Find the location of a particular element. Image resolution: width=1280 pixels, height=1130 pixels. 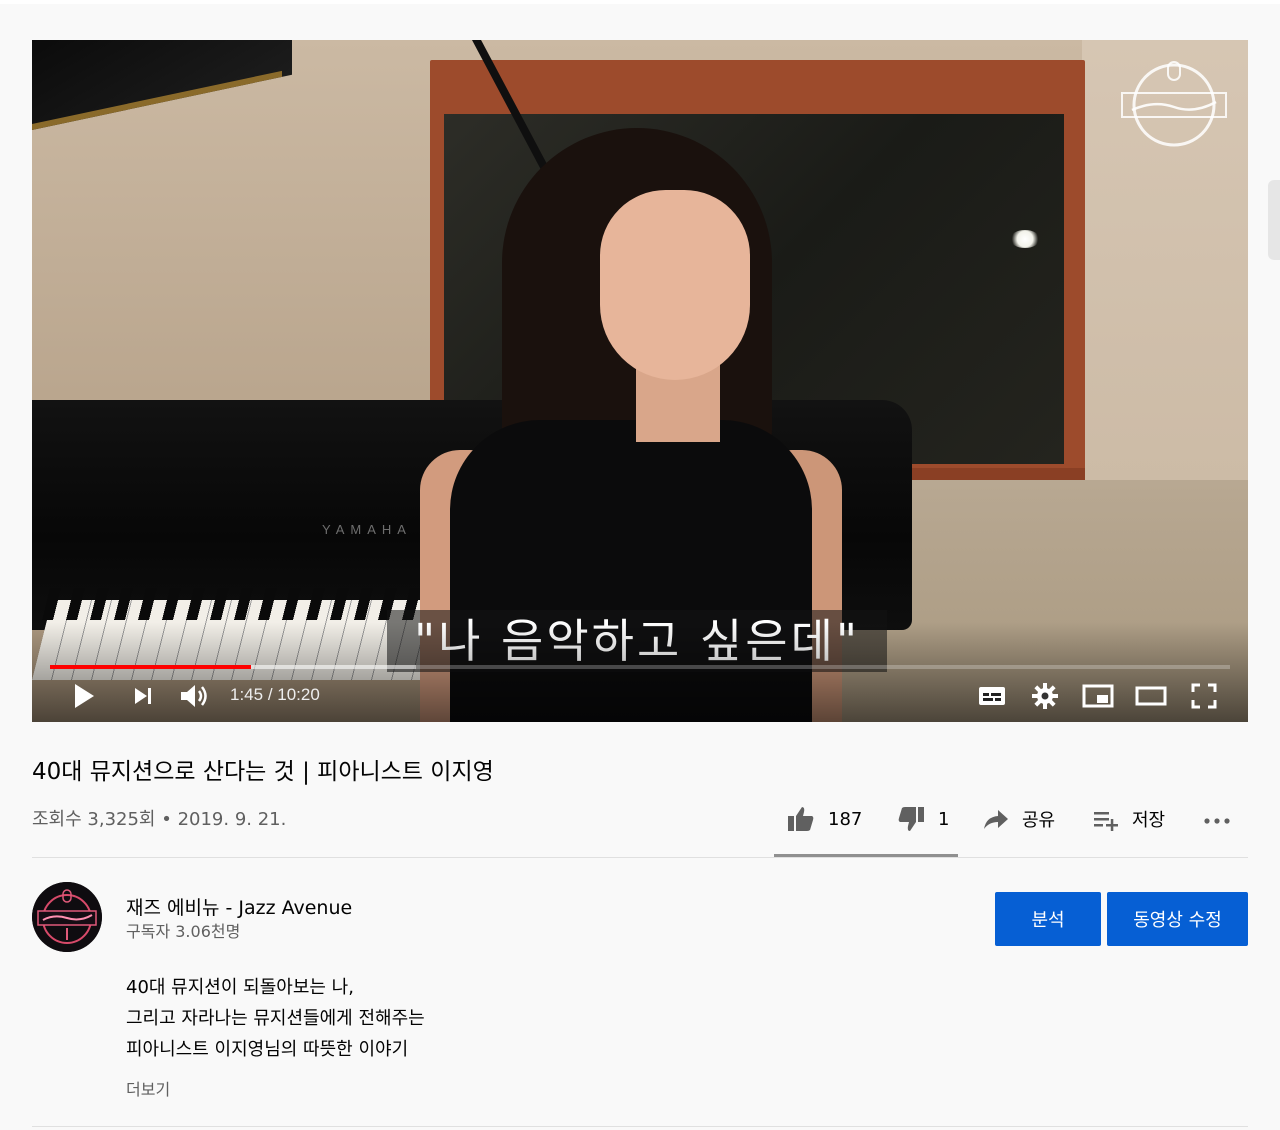

piano-brand-text: YAMAHA is located at coordinates (367, 529).